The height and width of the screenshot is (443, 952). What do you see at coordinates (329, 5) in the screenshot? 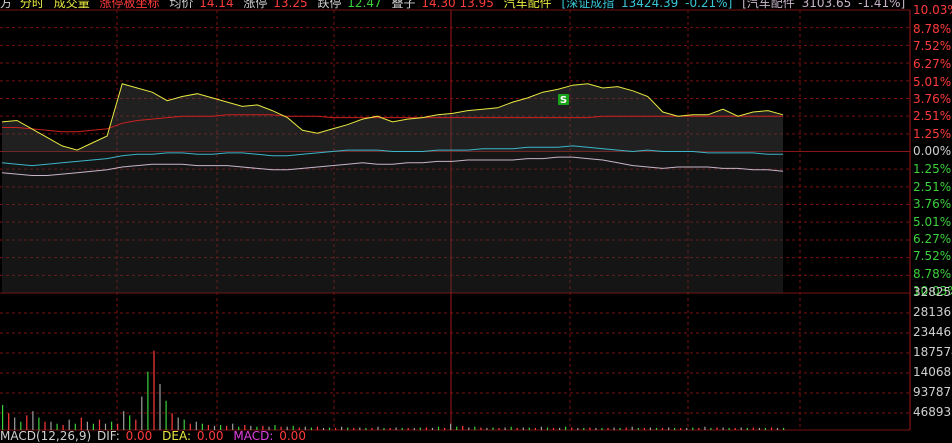
I see `down-limit-label: 跌停` at bounding box center [329, 5].